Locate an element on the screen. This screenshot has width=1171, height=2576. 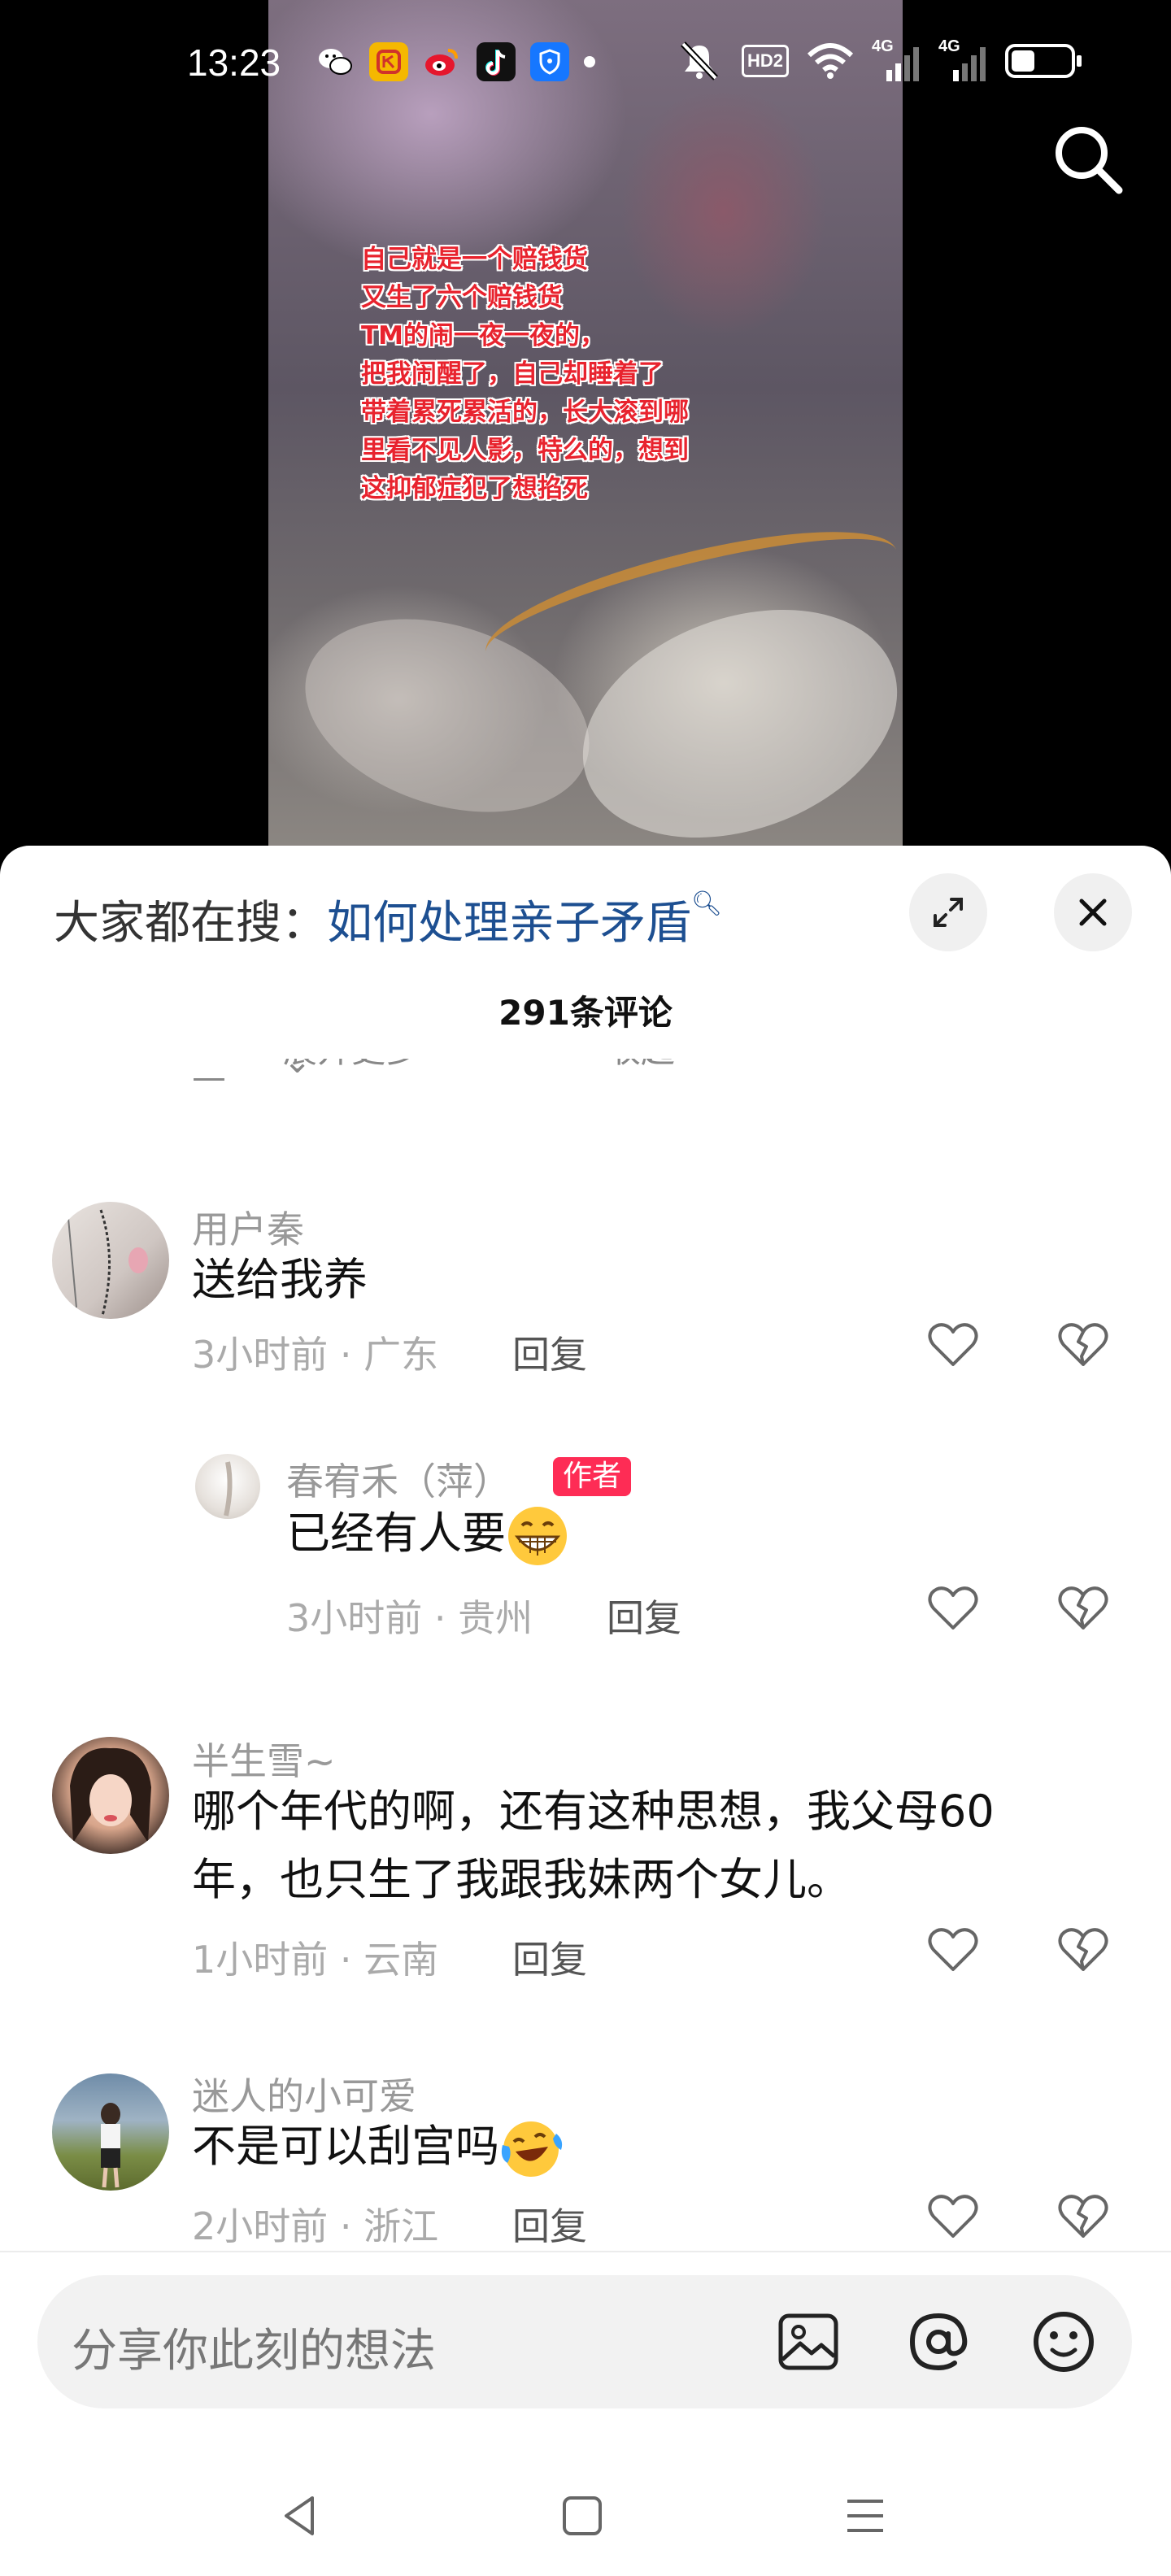
security-app-icon is located at coordinates (549, 61).